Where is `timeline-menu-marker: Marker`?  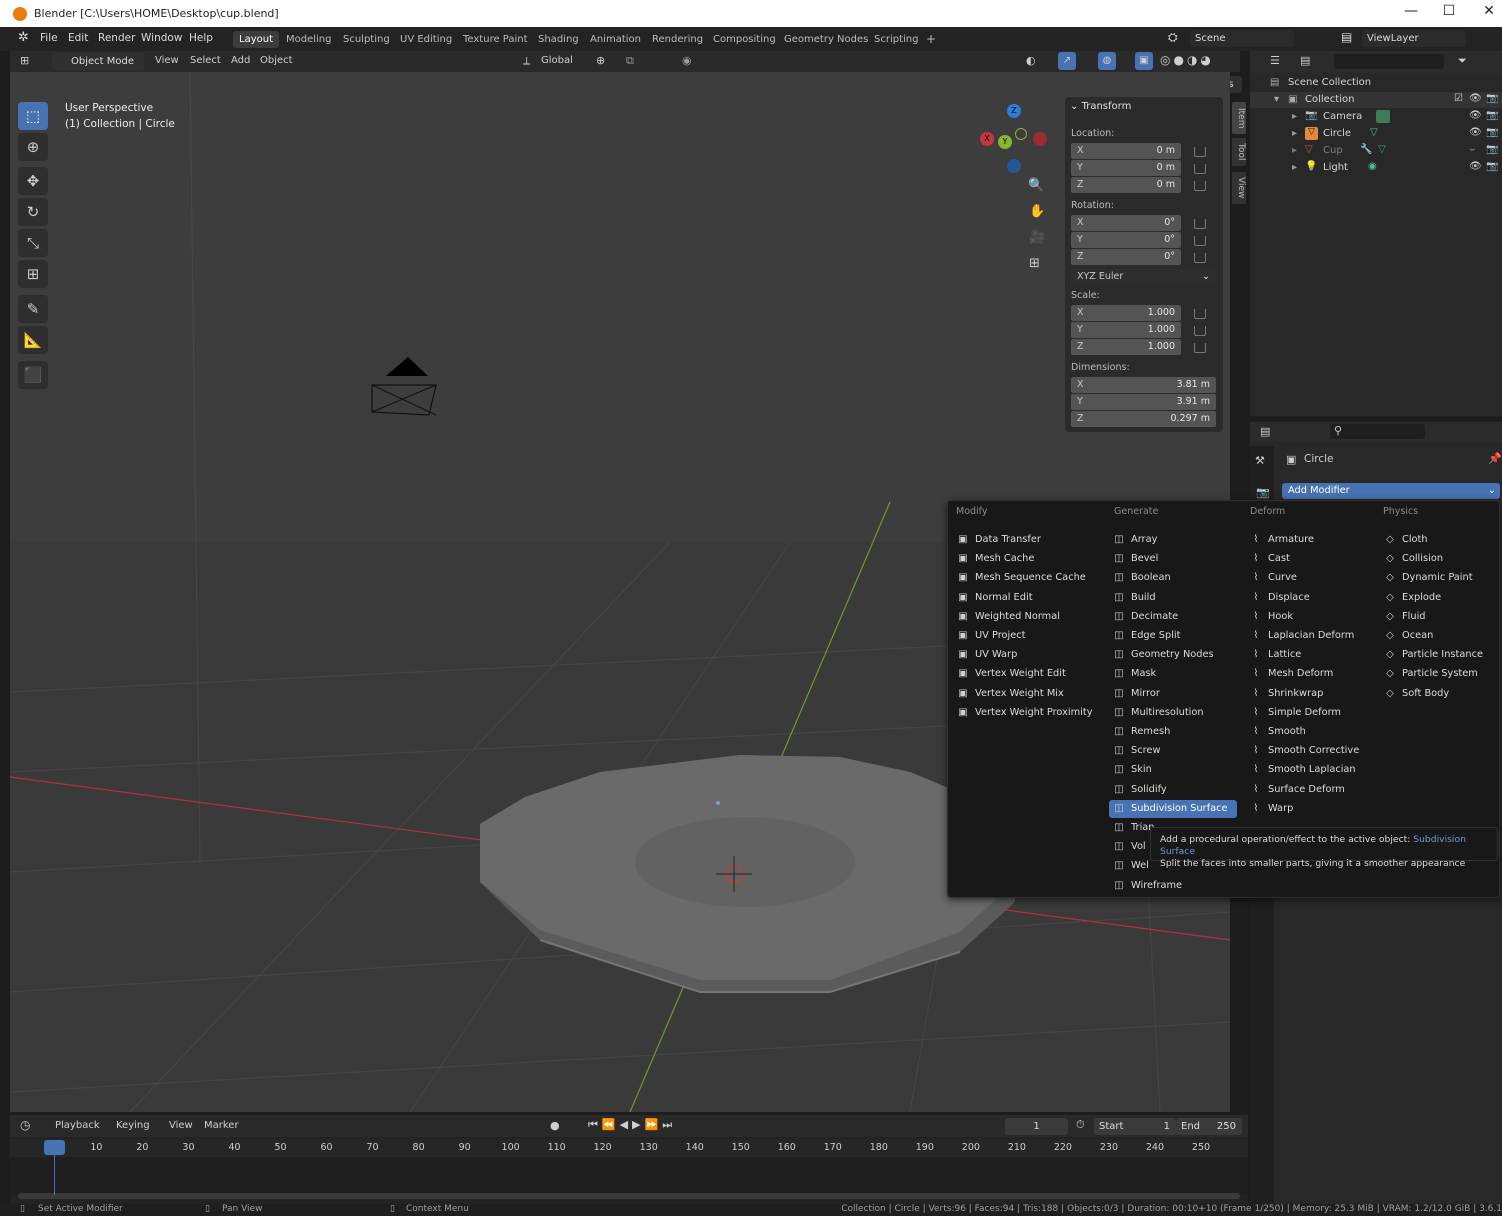 timeline-menu-marker: Marker is located at coordinates (221, 1125).